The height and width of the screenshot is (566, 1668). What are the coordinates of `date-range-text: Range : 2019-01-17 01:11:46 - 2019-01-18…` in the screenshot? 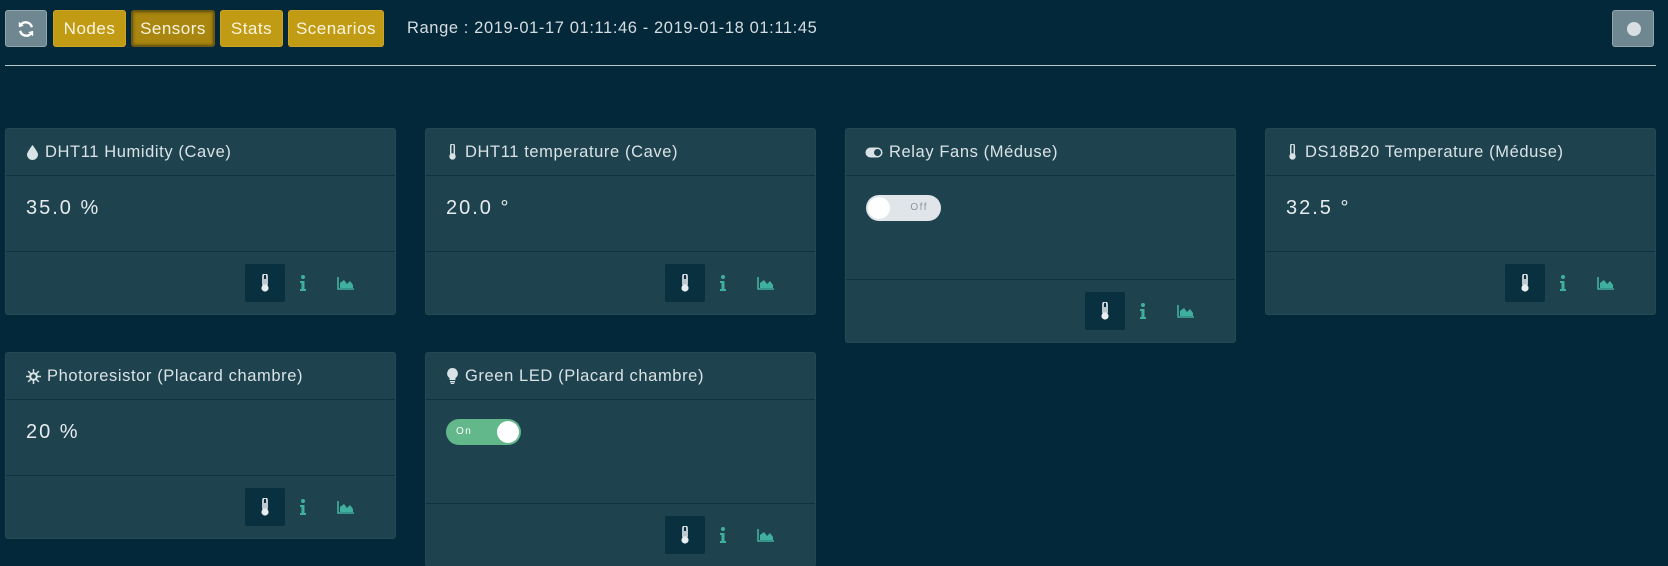 It's located at (612, 28).